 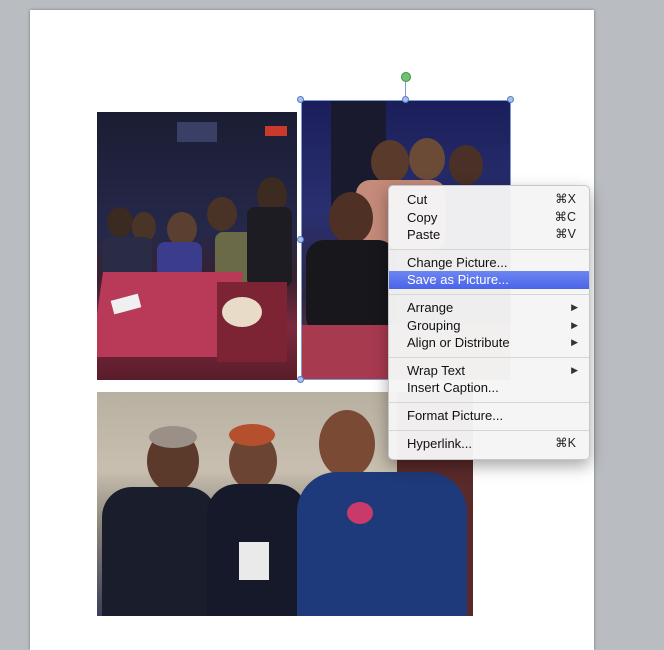 I want to click on shortcut-label: ⌘C, so click(x=565, y=216).